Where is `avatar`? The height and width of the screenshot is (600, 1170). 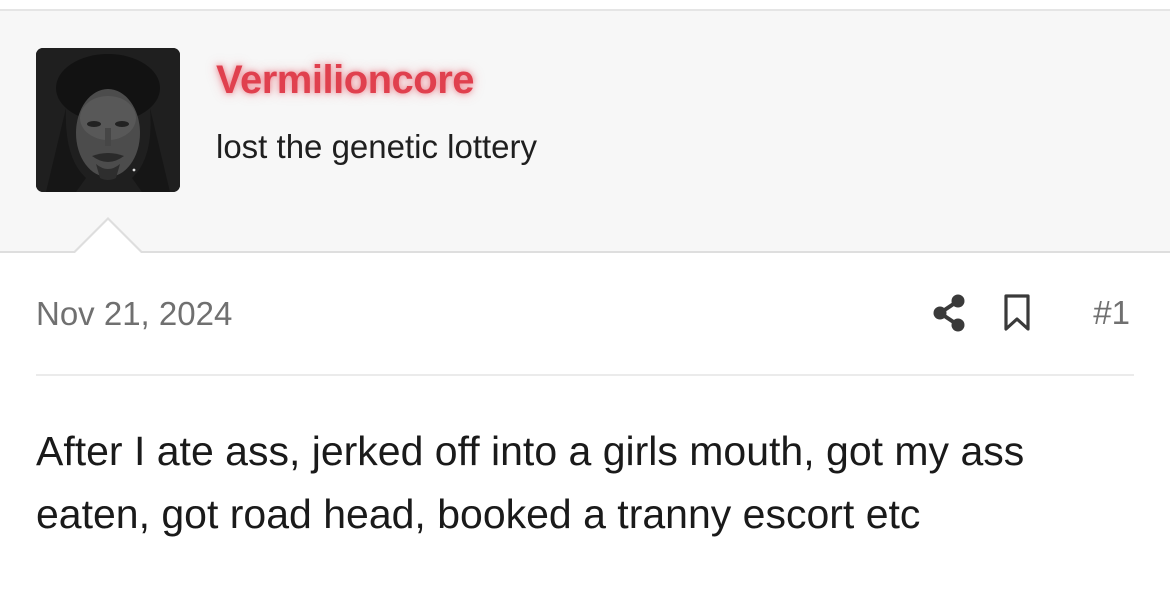 avatar is located at coordinates (108, 120).